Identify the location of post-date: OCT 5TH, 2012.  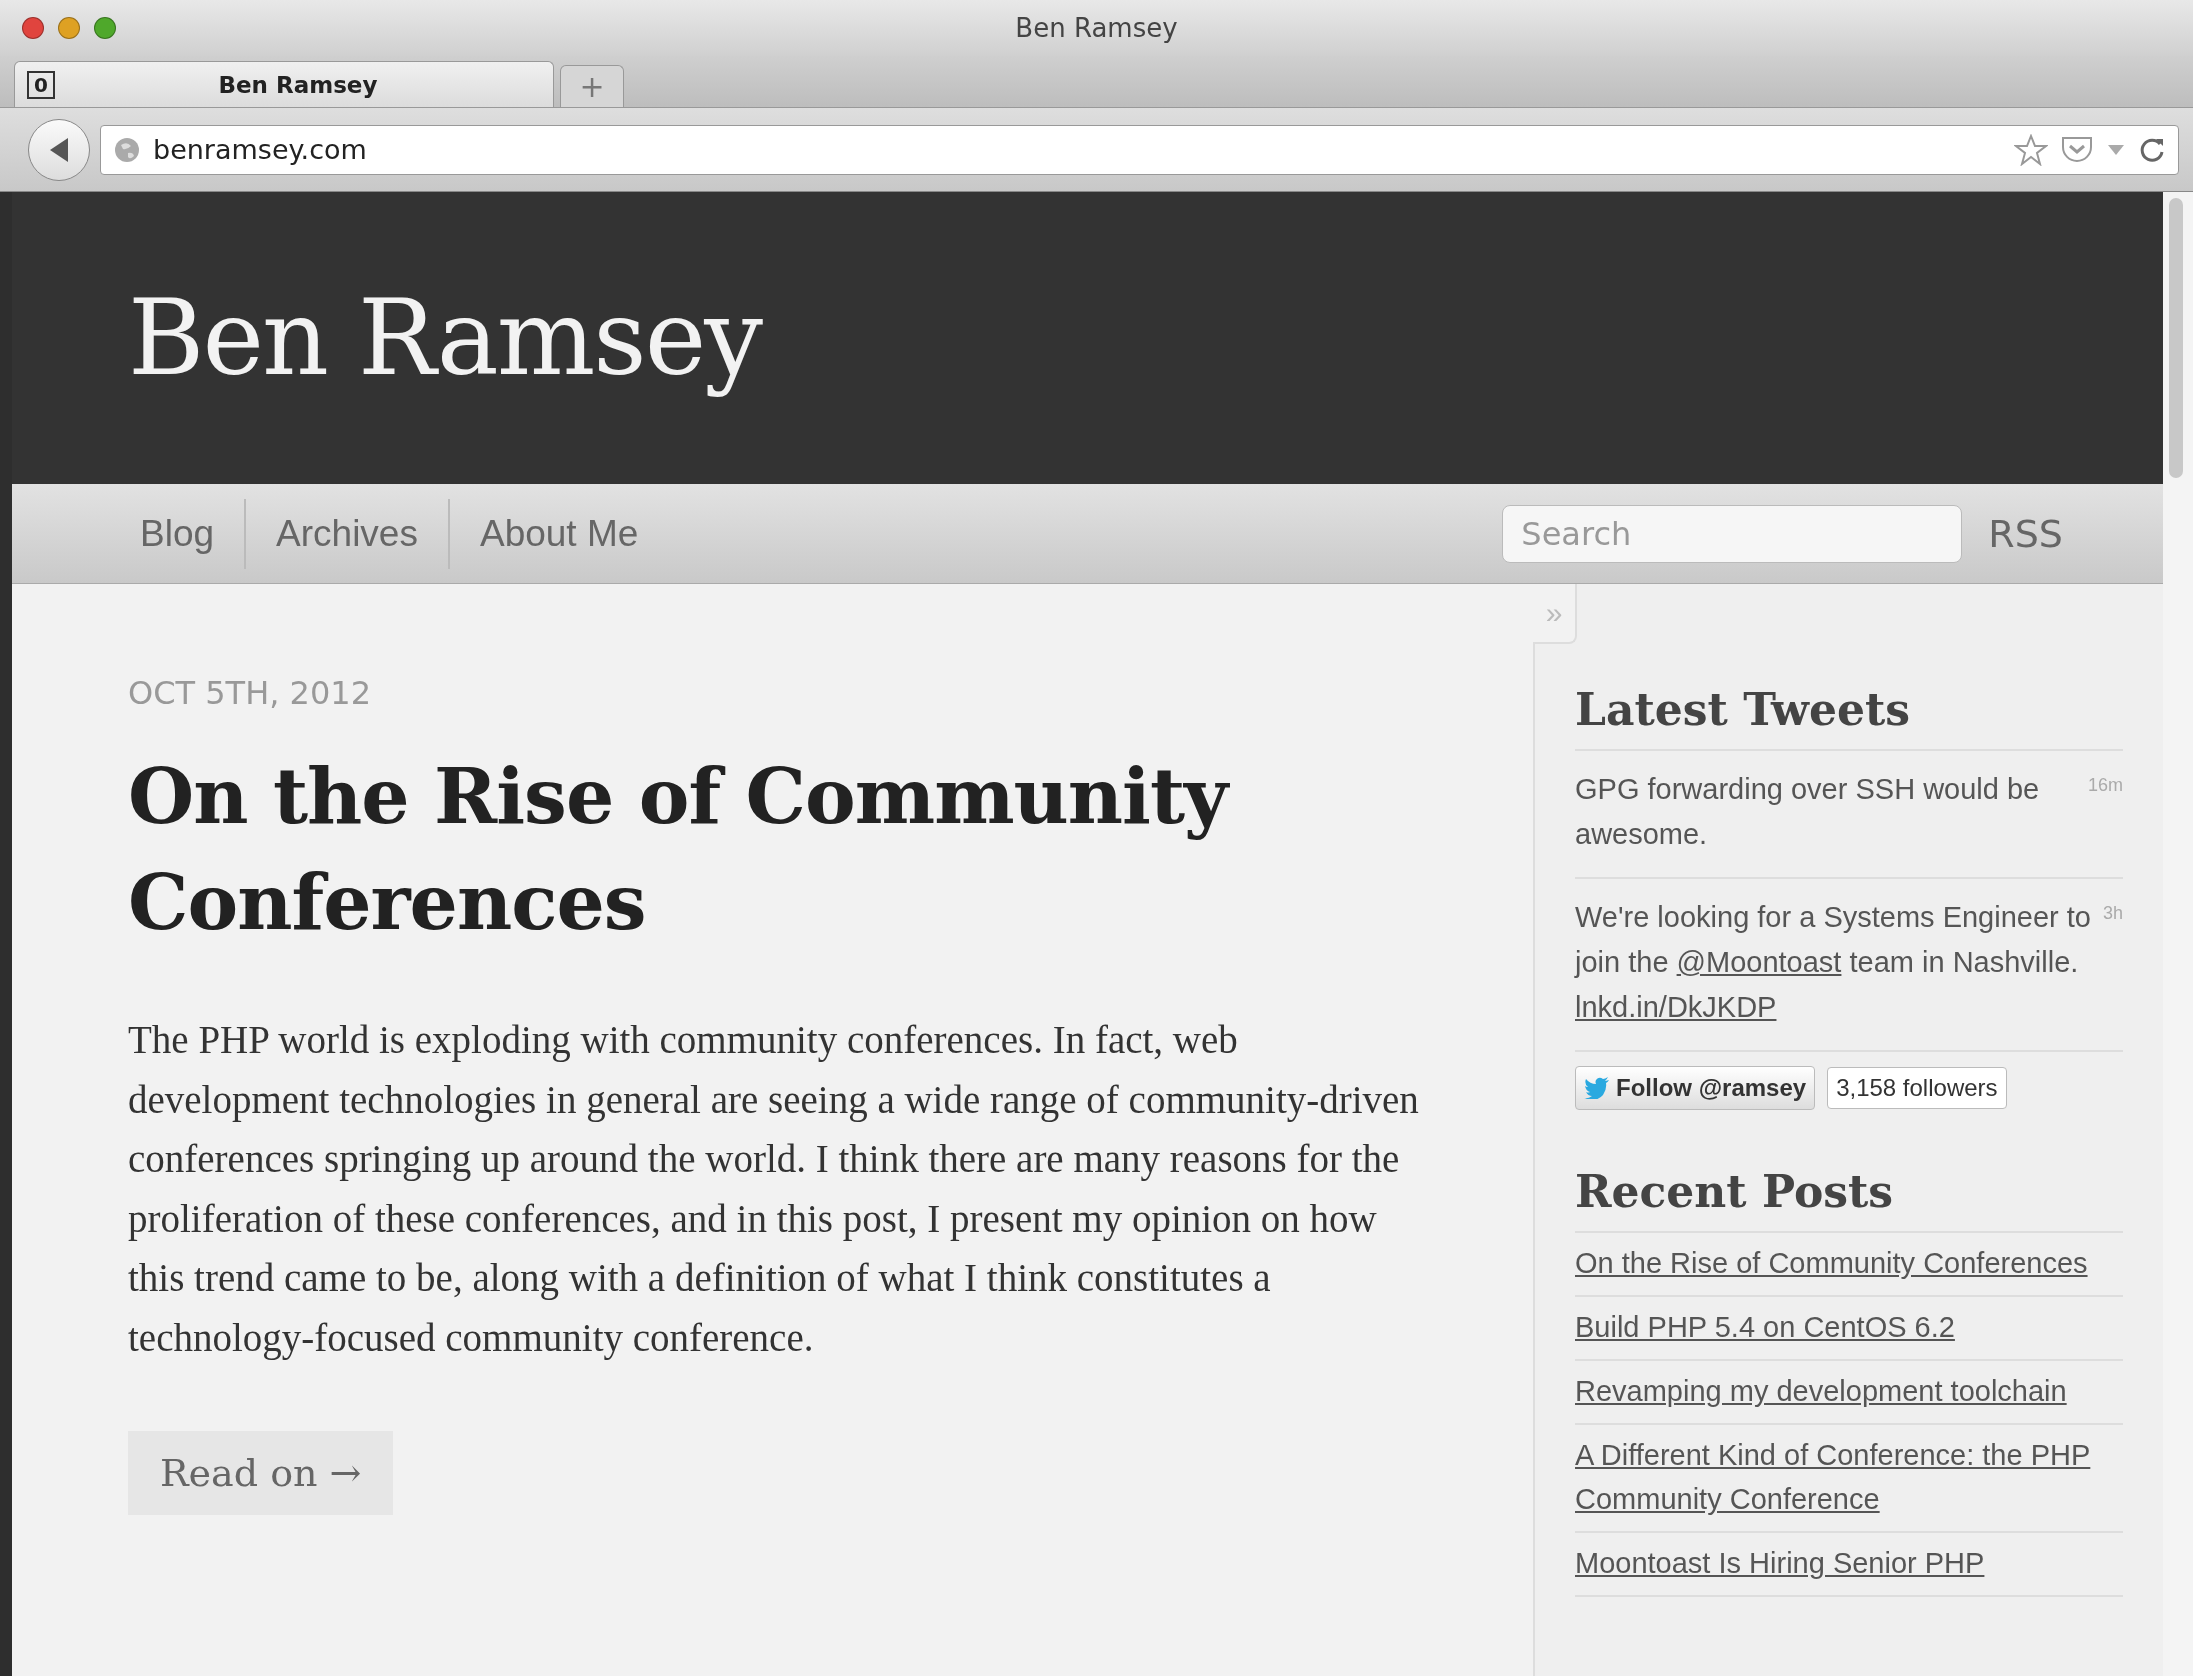
(249, 693).